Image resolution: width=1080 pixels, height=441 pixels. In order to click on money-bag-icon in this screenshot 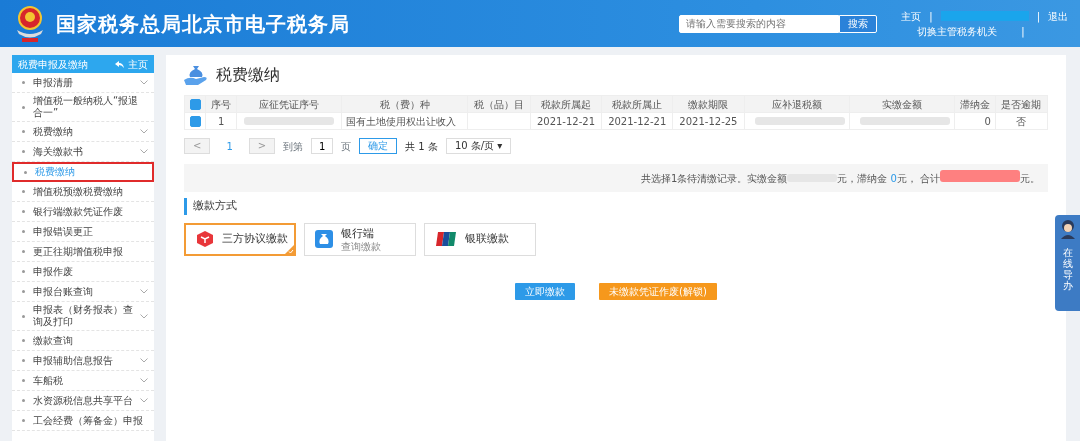, I will do `click(324, 239)`.